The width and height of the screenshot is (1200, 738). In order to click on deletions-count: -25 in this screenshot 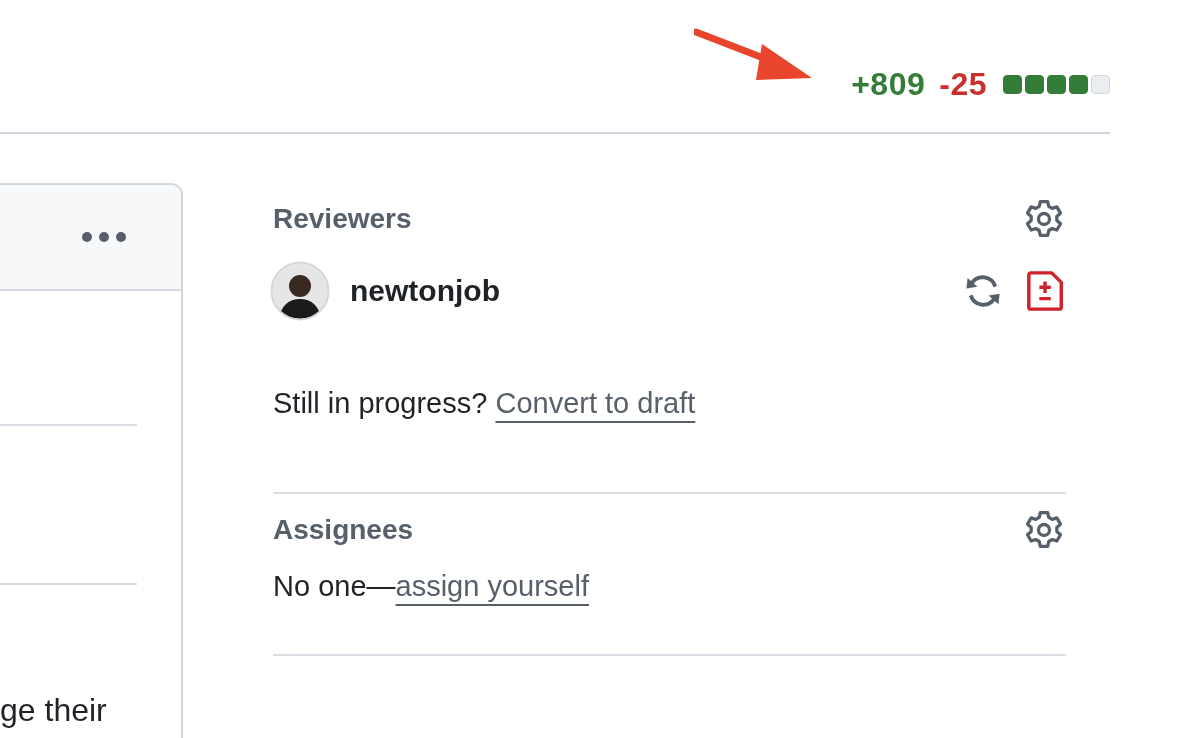, I will do `click(963, 84)`.